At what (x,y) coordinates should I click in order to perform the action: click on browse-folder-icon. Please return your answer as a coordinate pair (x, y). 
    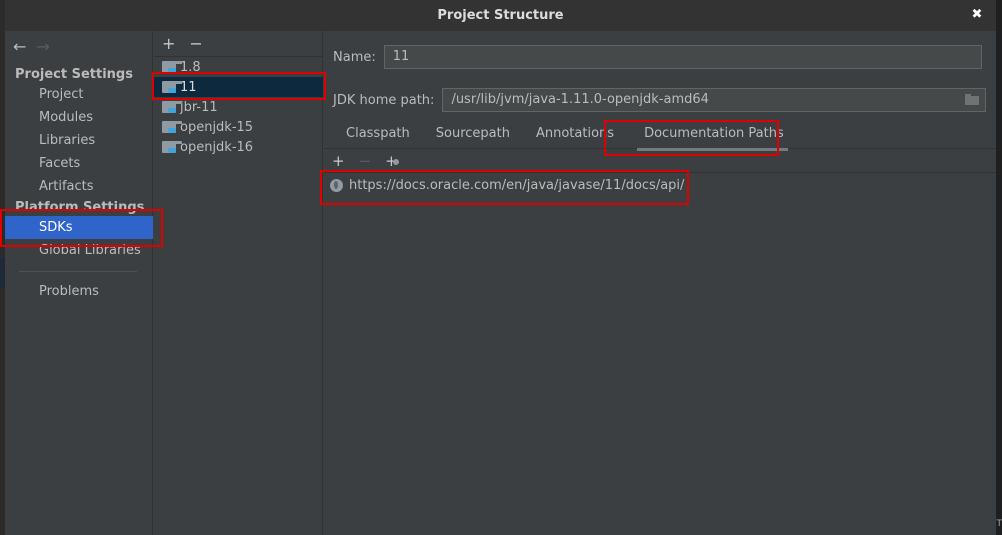
    Looking at the image, I should click on (972, 99).